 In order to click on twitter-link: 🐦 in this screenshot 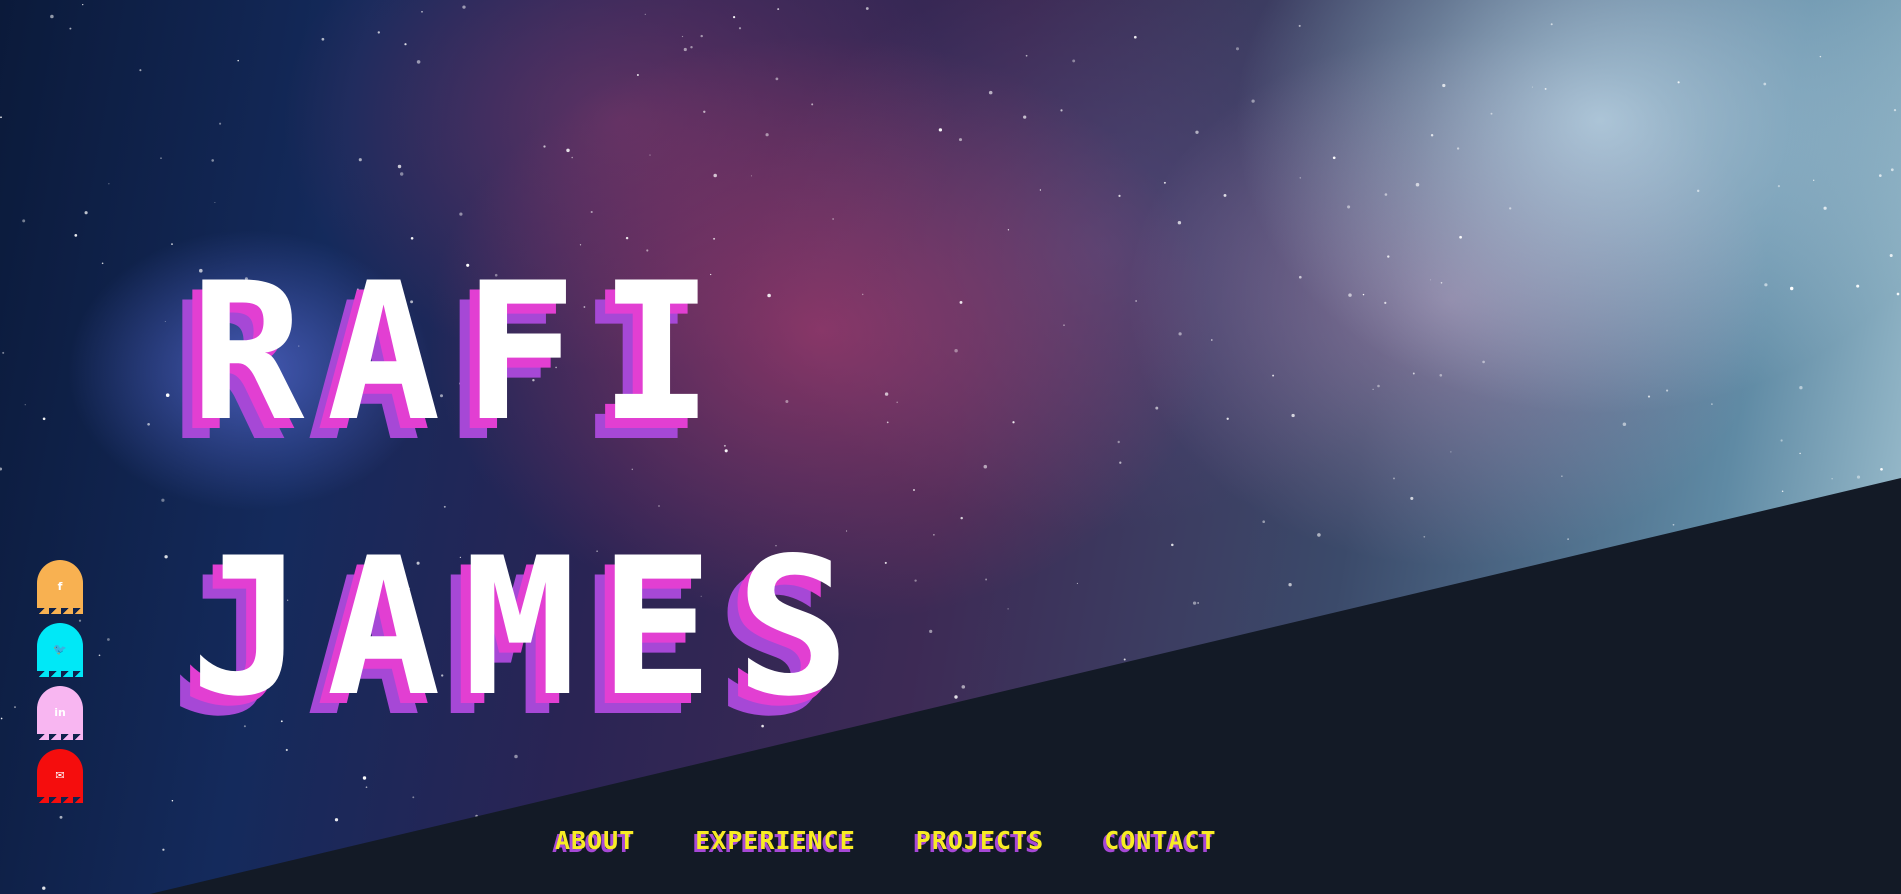, I will do `click(60, 650)`.